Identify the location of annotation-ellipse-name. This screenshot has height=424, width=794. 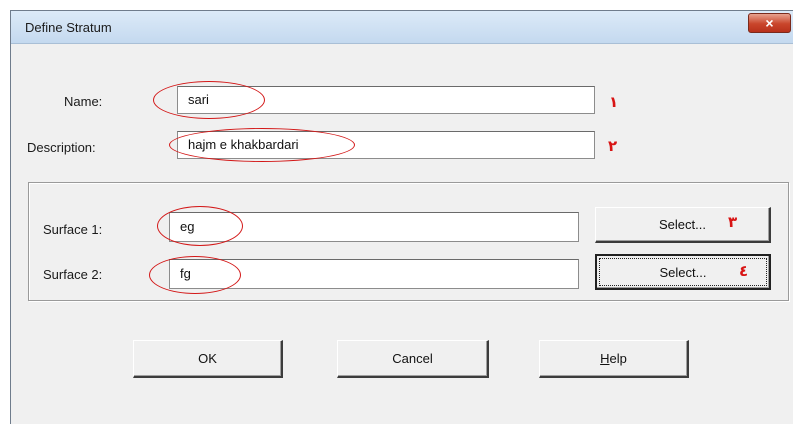
(209, 100).